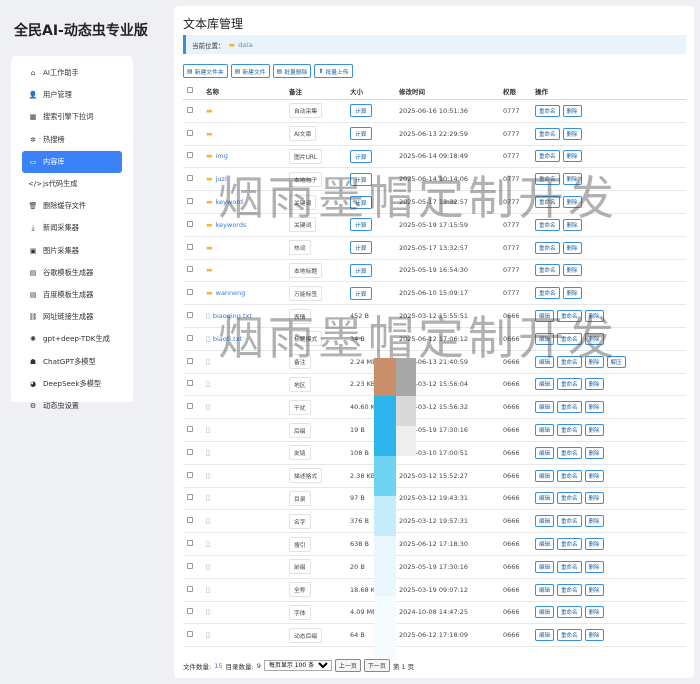 Image resolution: width=700 pixels, height=684 pixels. I want to click on note-field: 备注, so click(300, 362).